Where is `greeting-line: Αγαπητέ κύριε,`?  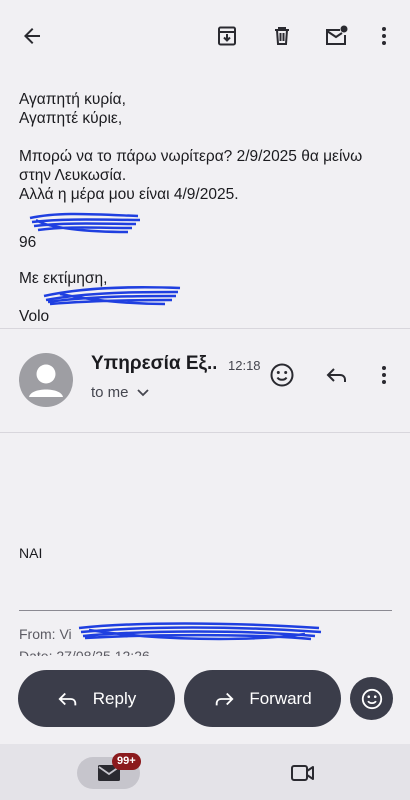
greeting-line: Αγαπητέ κύριε, is located at coordinates (71, 118).